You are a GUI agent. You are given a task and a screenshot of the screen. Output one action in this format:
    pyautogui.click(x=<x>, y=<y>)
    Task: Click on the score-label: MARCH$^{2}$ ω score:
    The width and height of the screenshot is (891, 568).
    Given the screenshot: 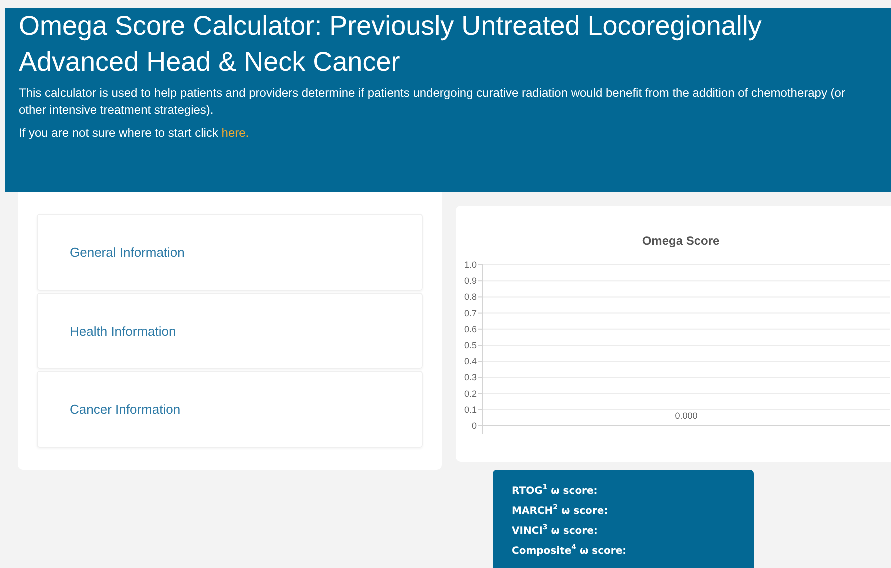 What is the action you would take?
    pyautogui.click(x=561, y=510)
    